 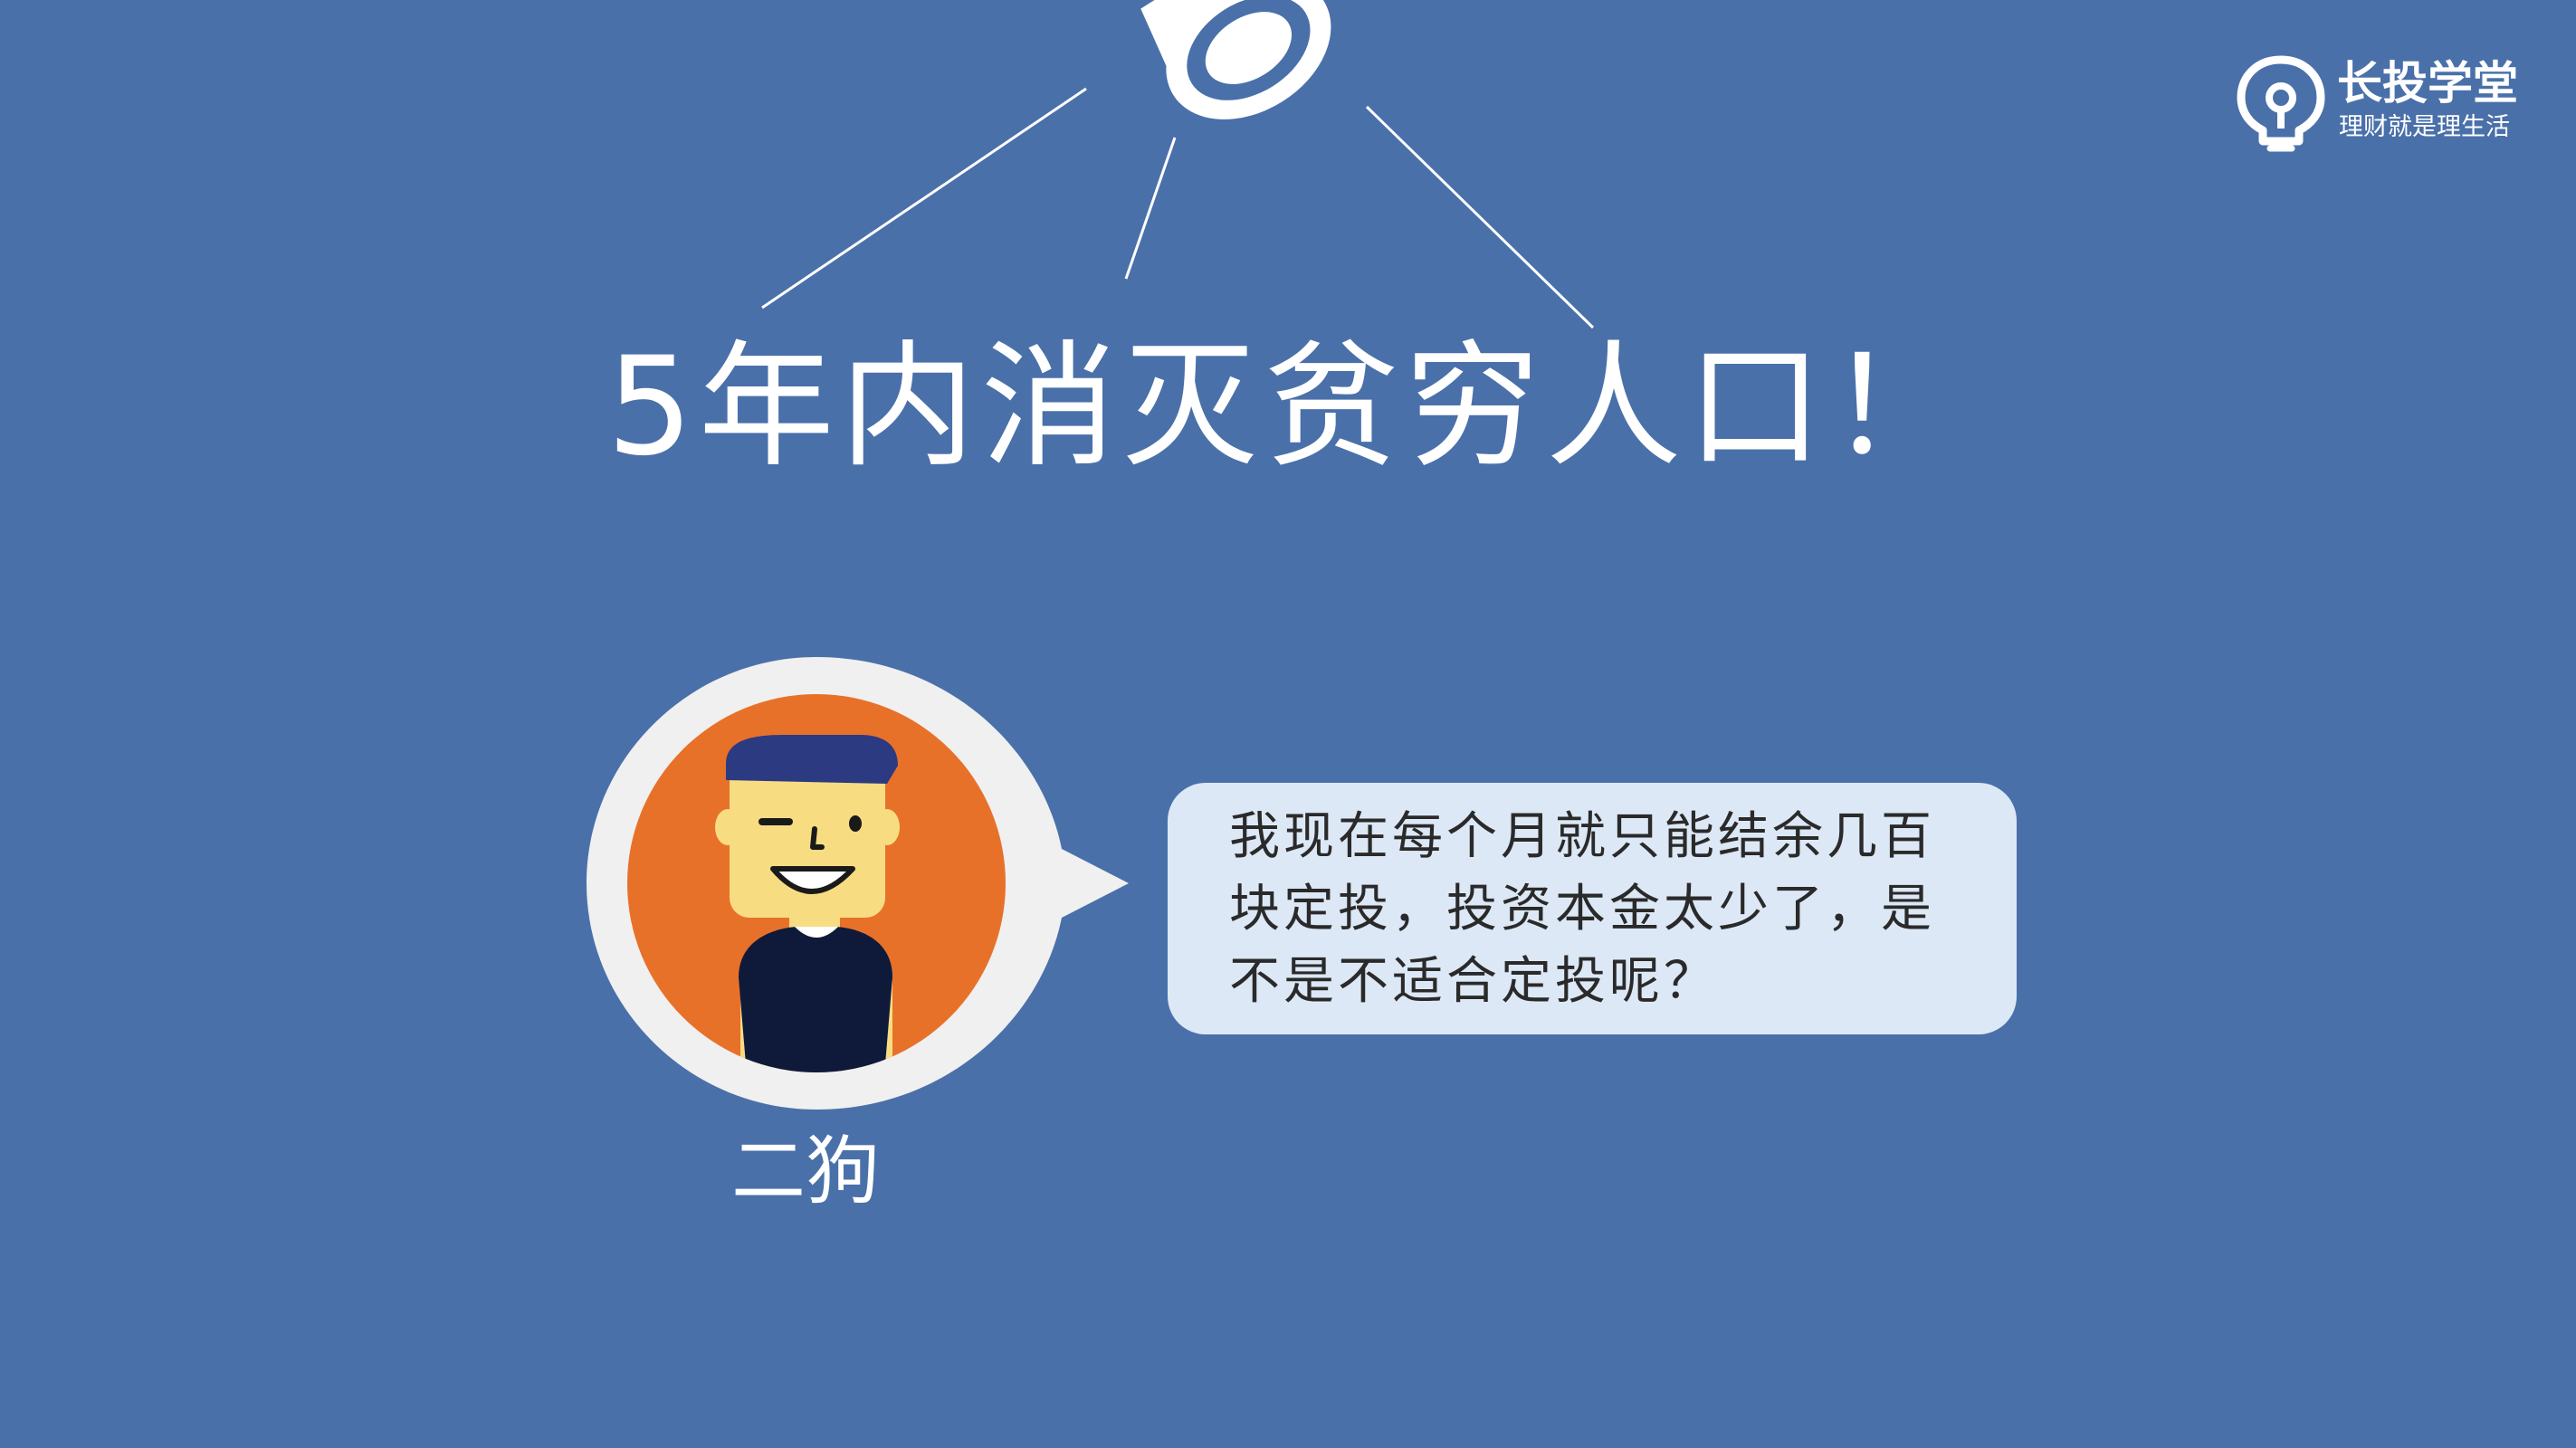 I want to click on speech-bubble: 我现在每个月就只能结余几百块定投，投资本金太少了，是不是不适合定投呢？, so click(x=1593, y=909).